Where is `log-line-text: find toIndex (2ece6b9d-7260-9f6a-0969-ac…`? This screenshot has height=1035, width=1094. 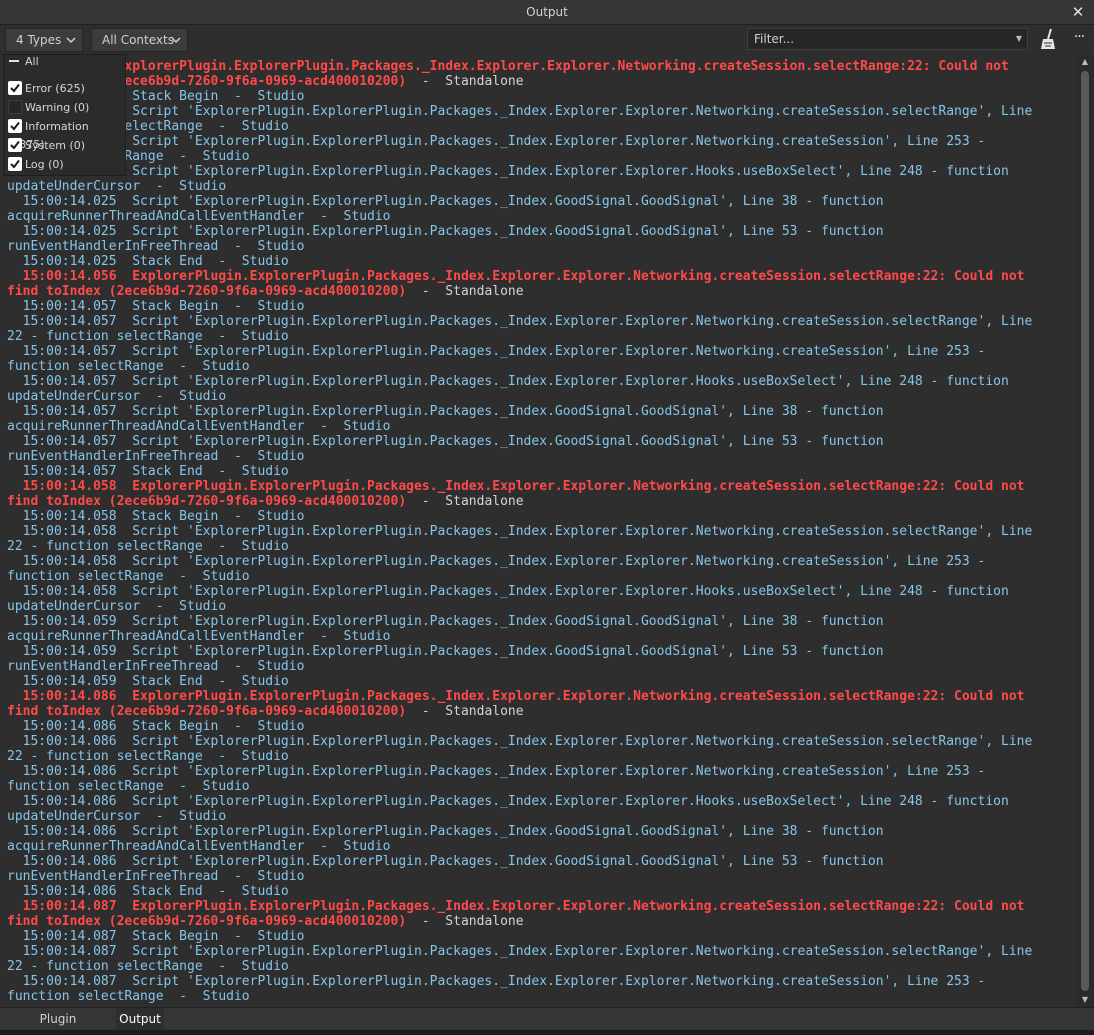 log-line-text: find toIndex (2ece6b9d-7260-9f6a-0969-ac… is located at coordinates (207, 711).